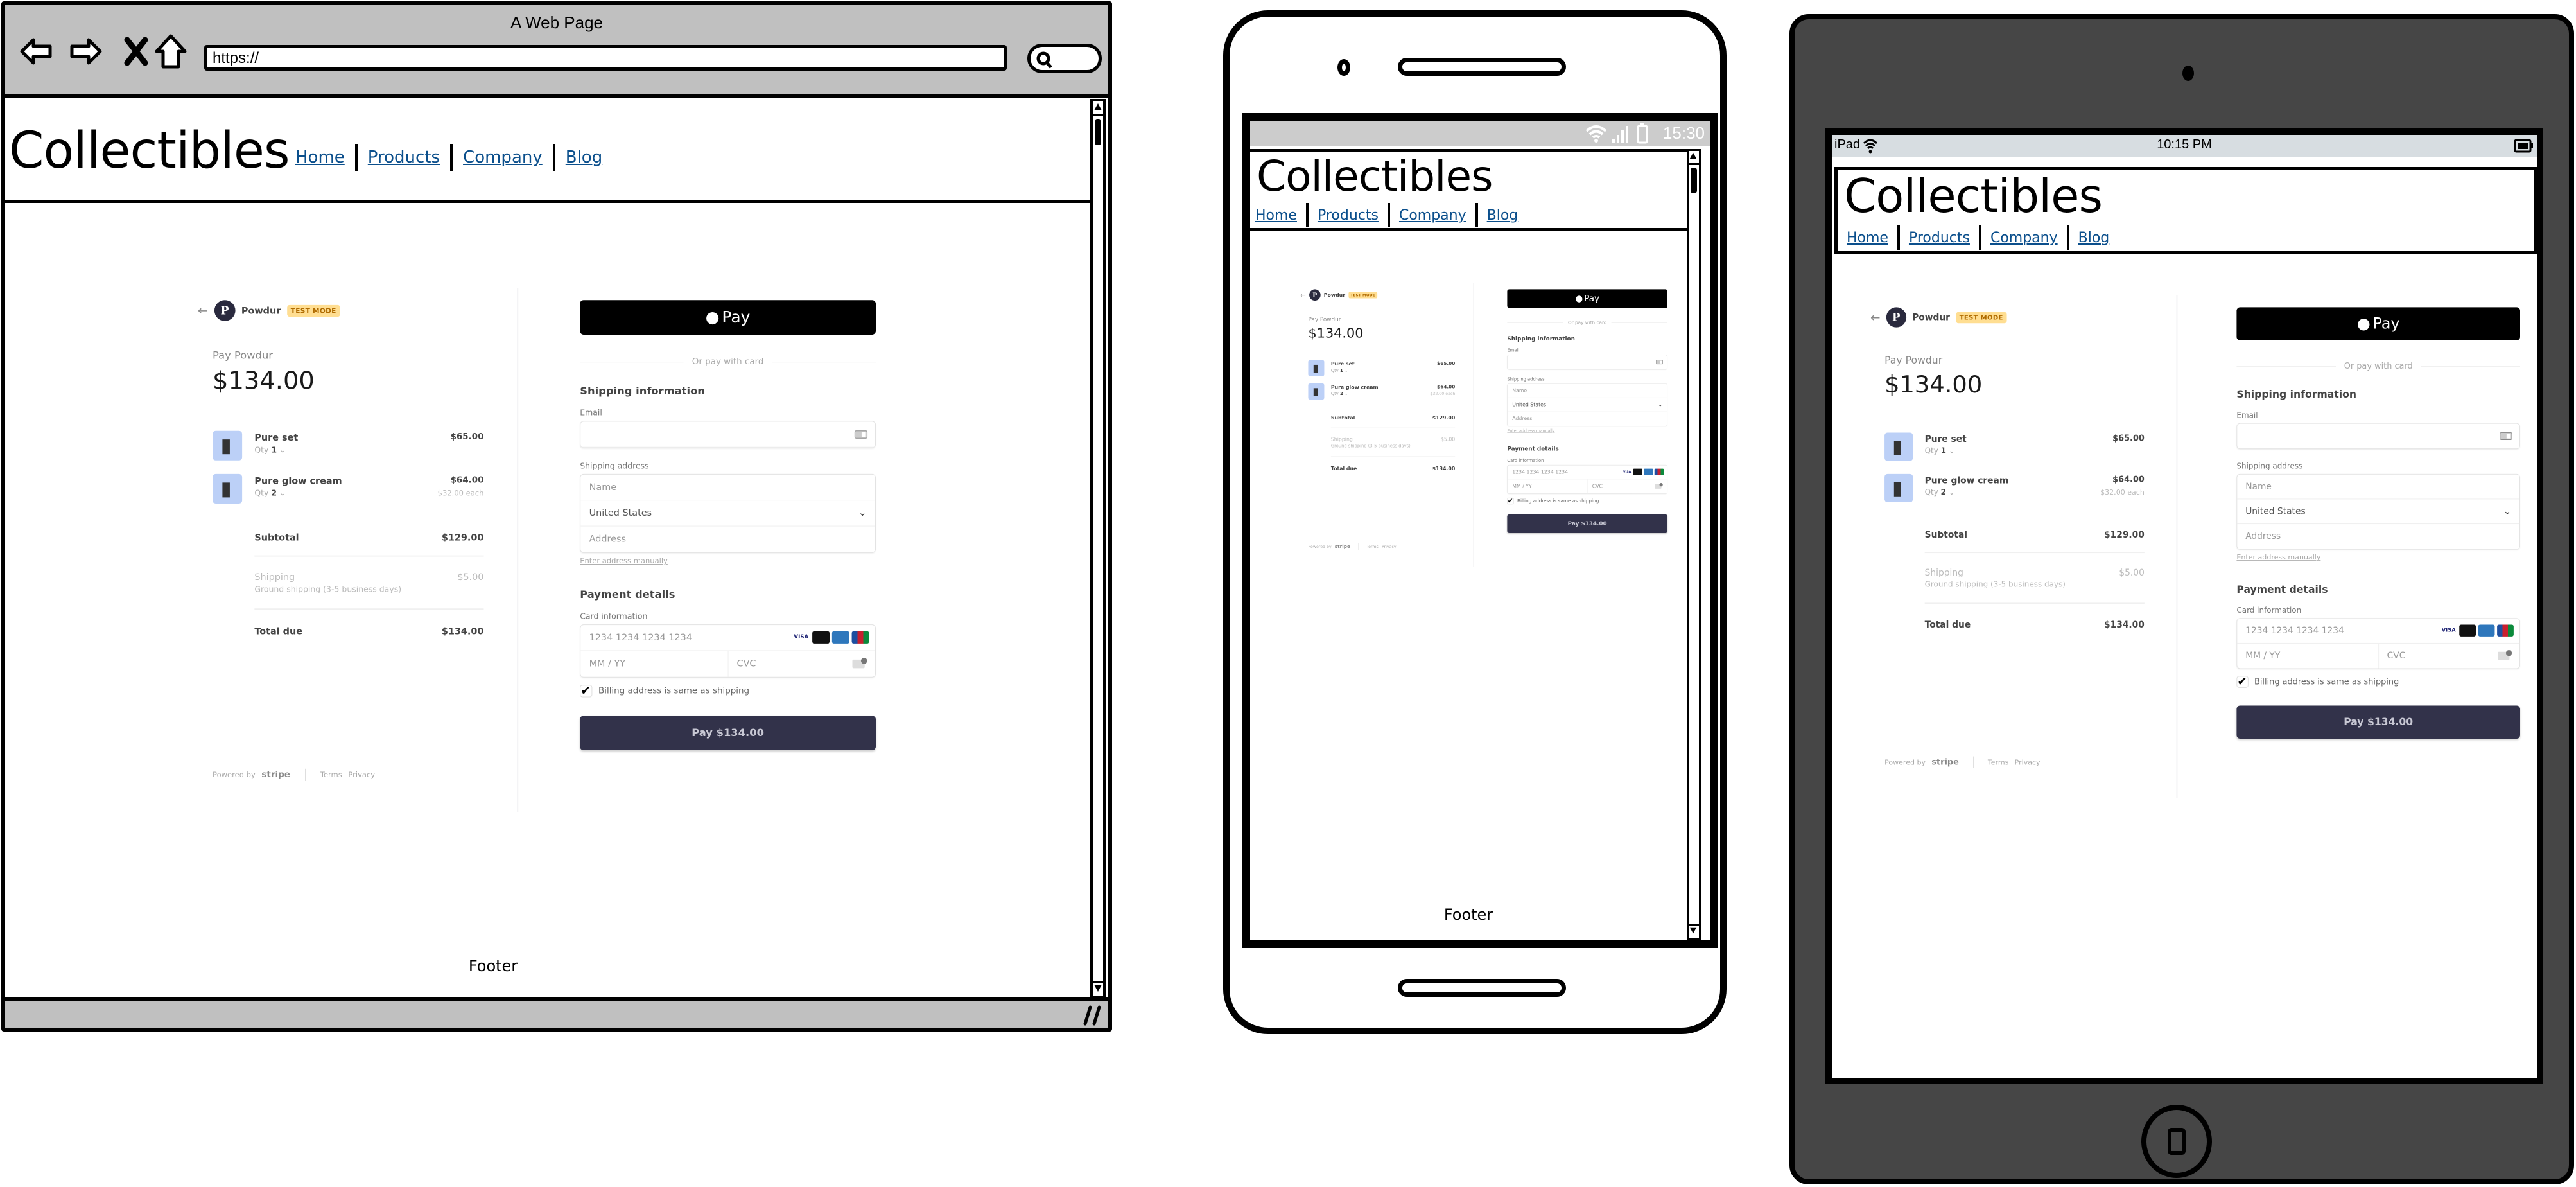  I want to click on tablet-home-button, so click(2176, 1141).